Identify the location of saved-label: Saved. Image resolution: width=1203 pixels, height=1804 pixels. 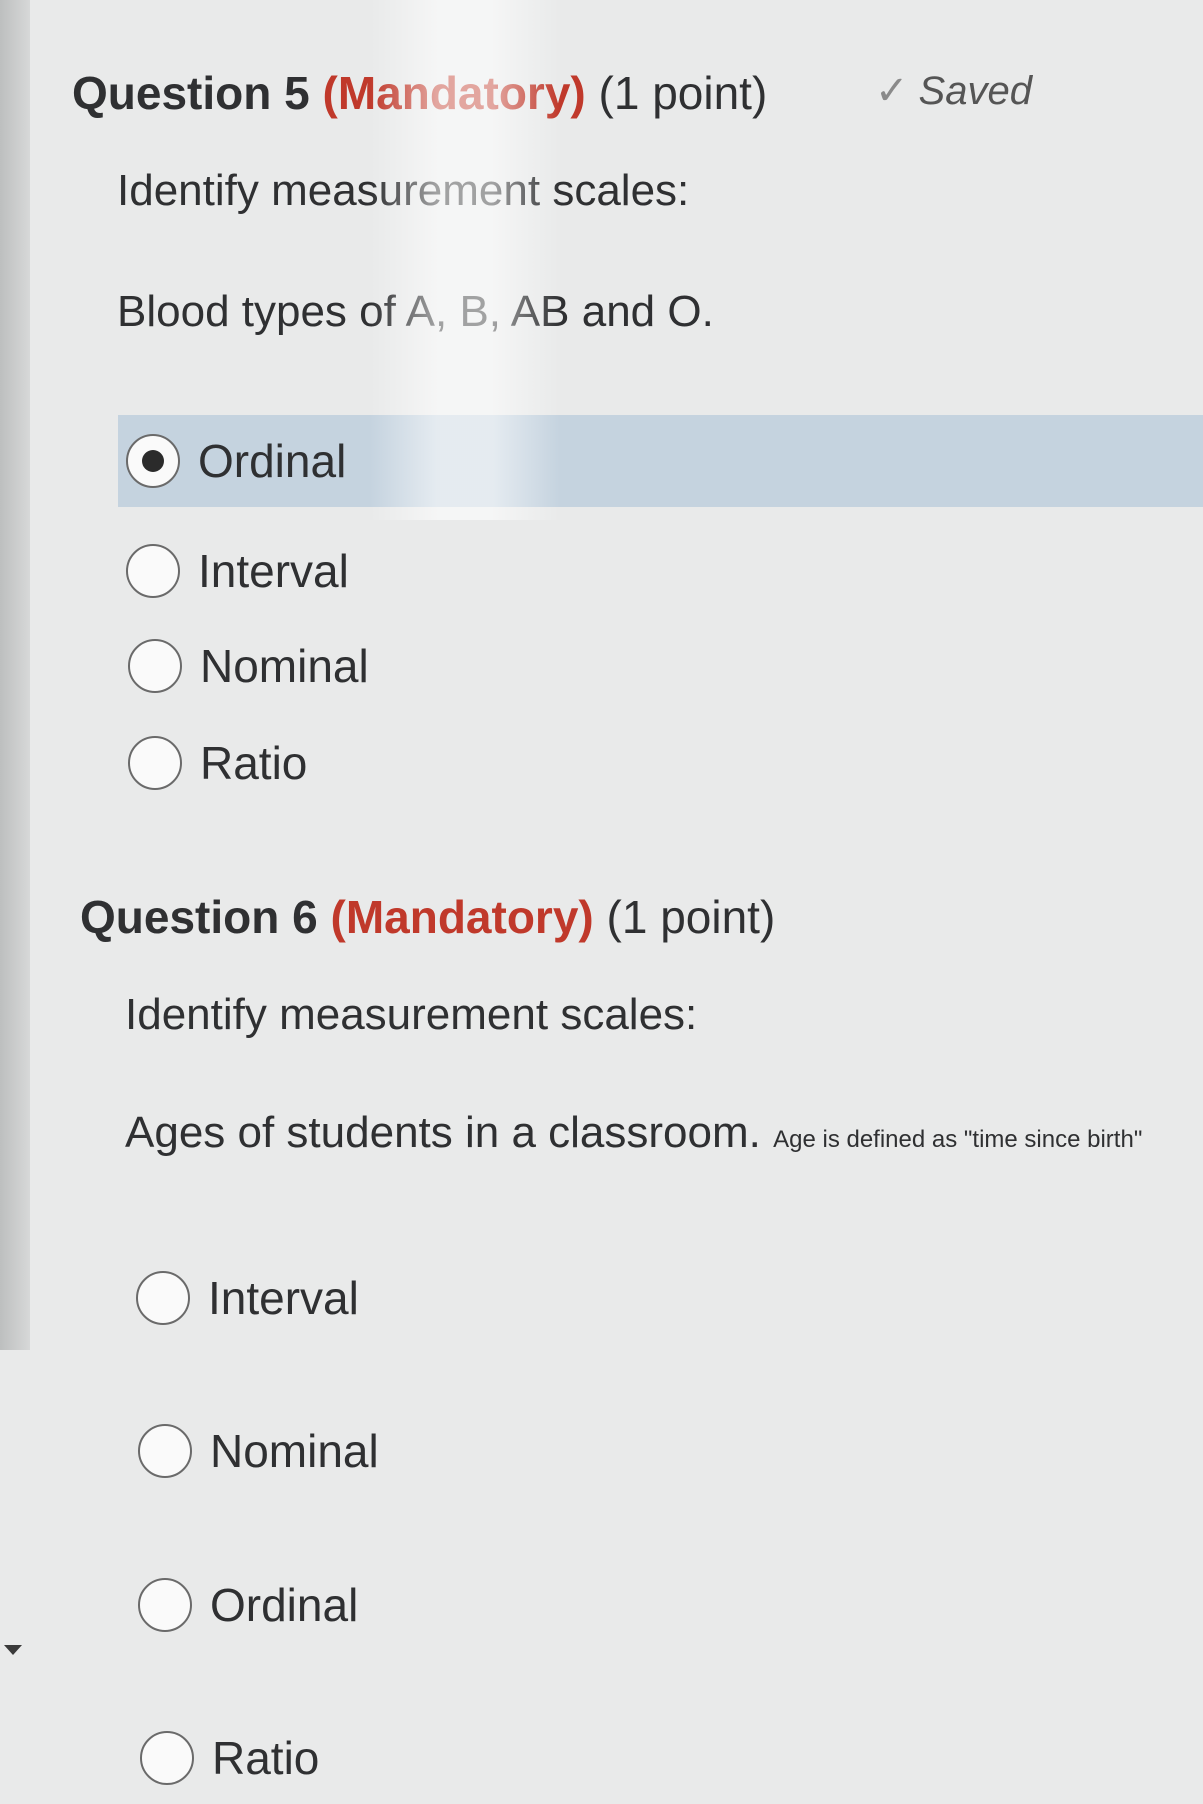
(975, 91).